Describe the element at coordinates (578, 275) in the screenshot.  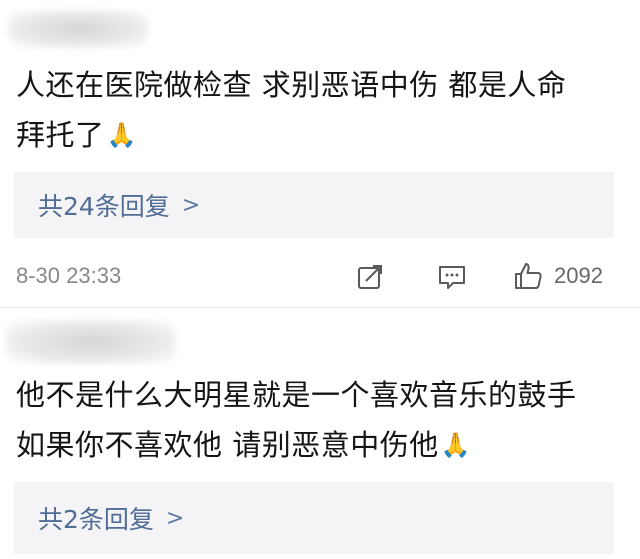
I see `like-count: 2092` at that location.